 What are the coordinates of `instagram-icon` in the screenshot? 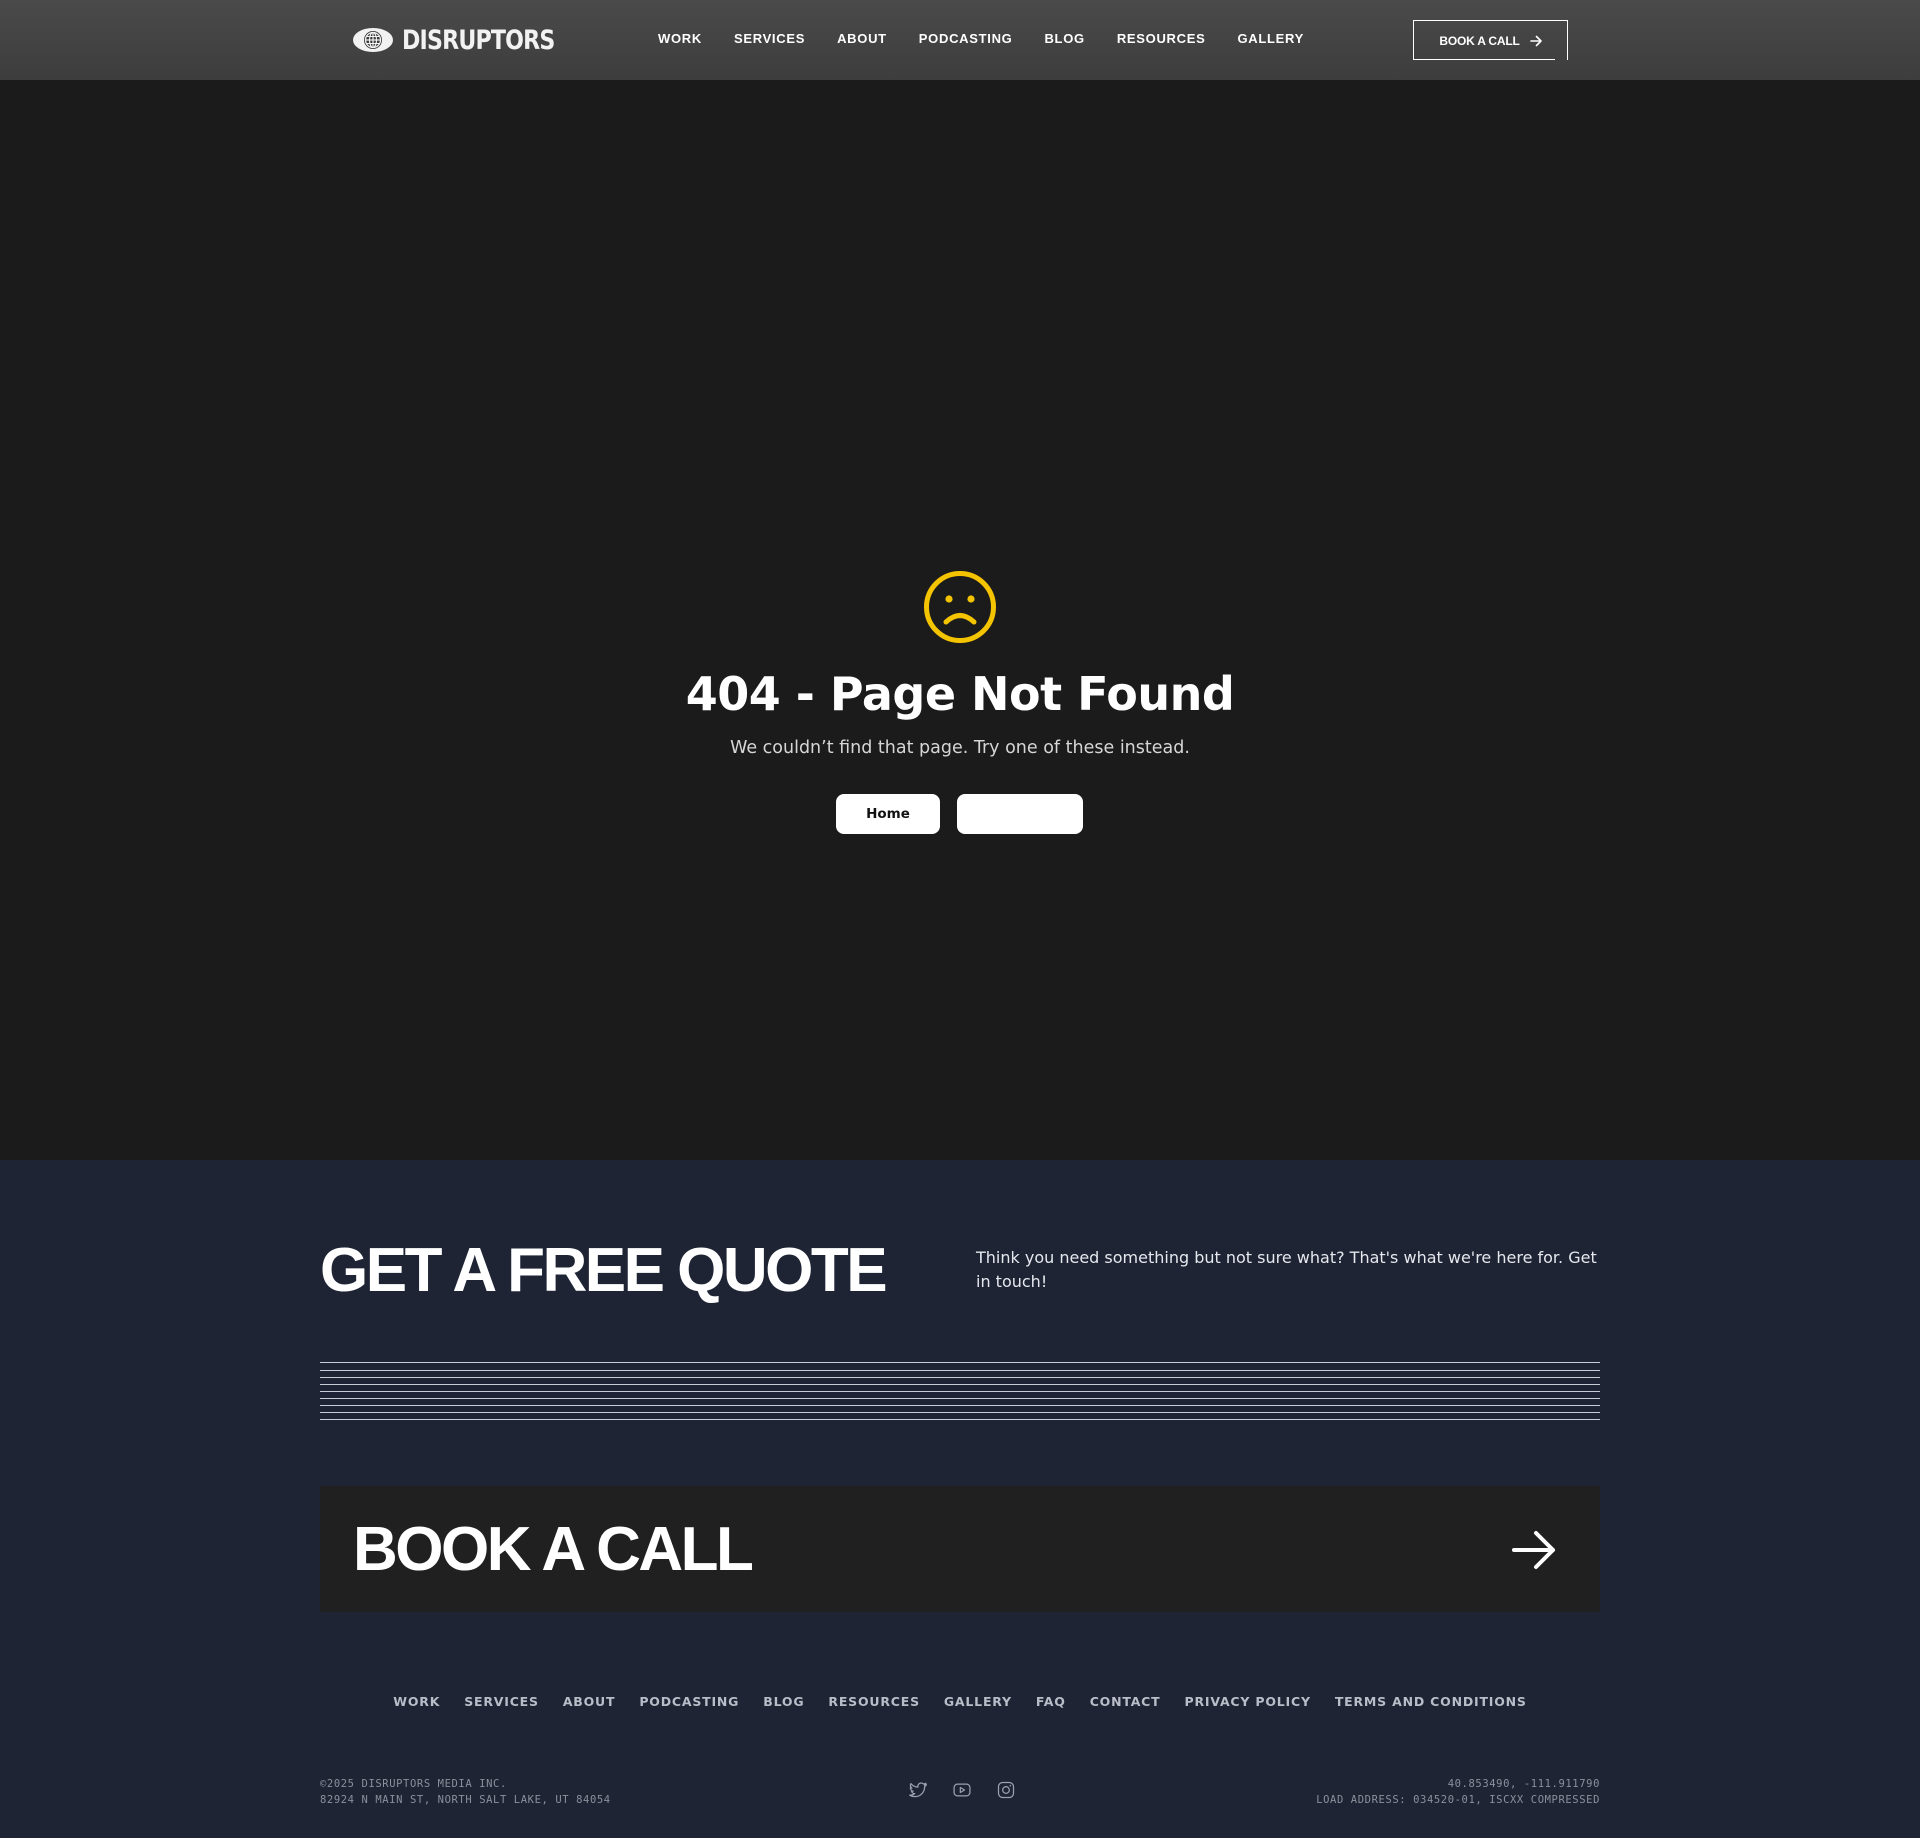 It's located at (1006, 1790).